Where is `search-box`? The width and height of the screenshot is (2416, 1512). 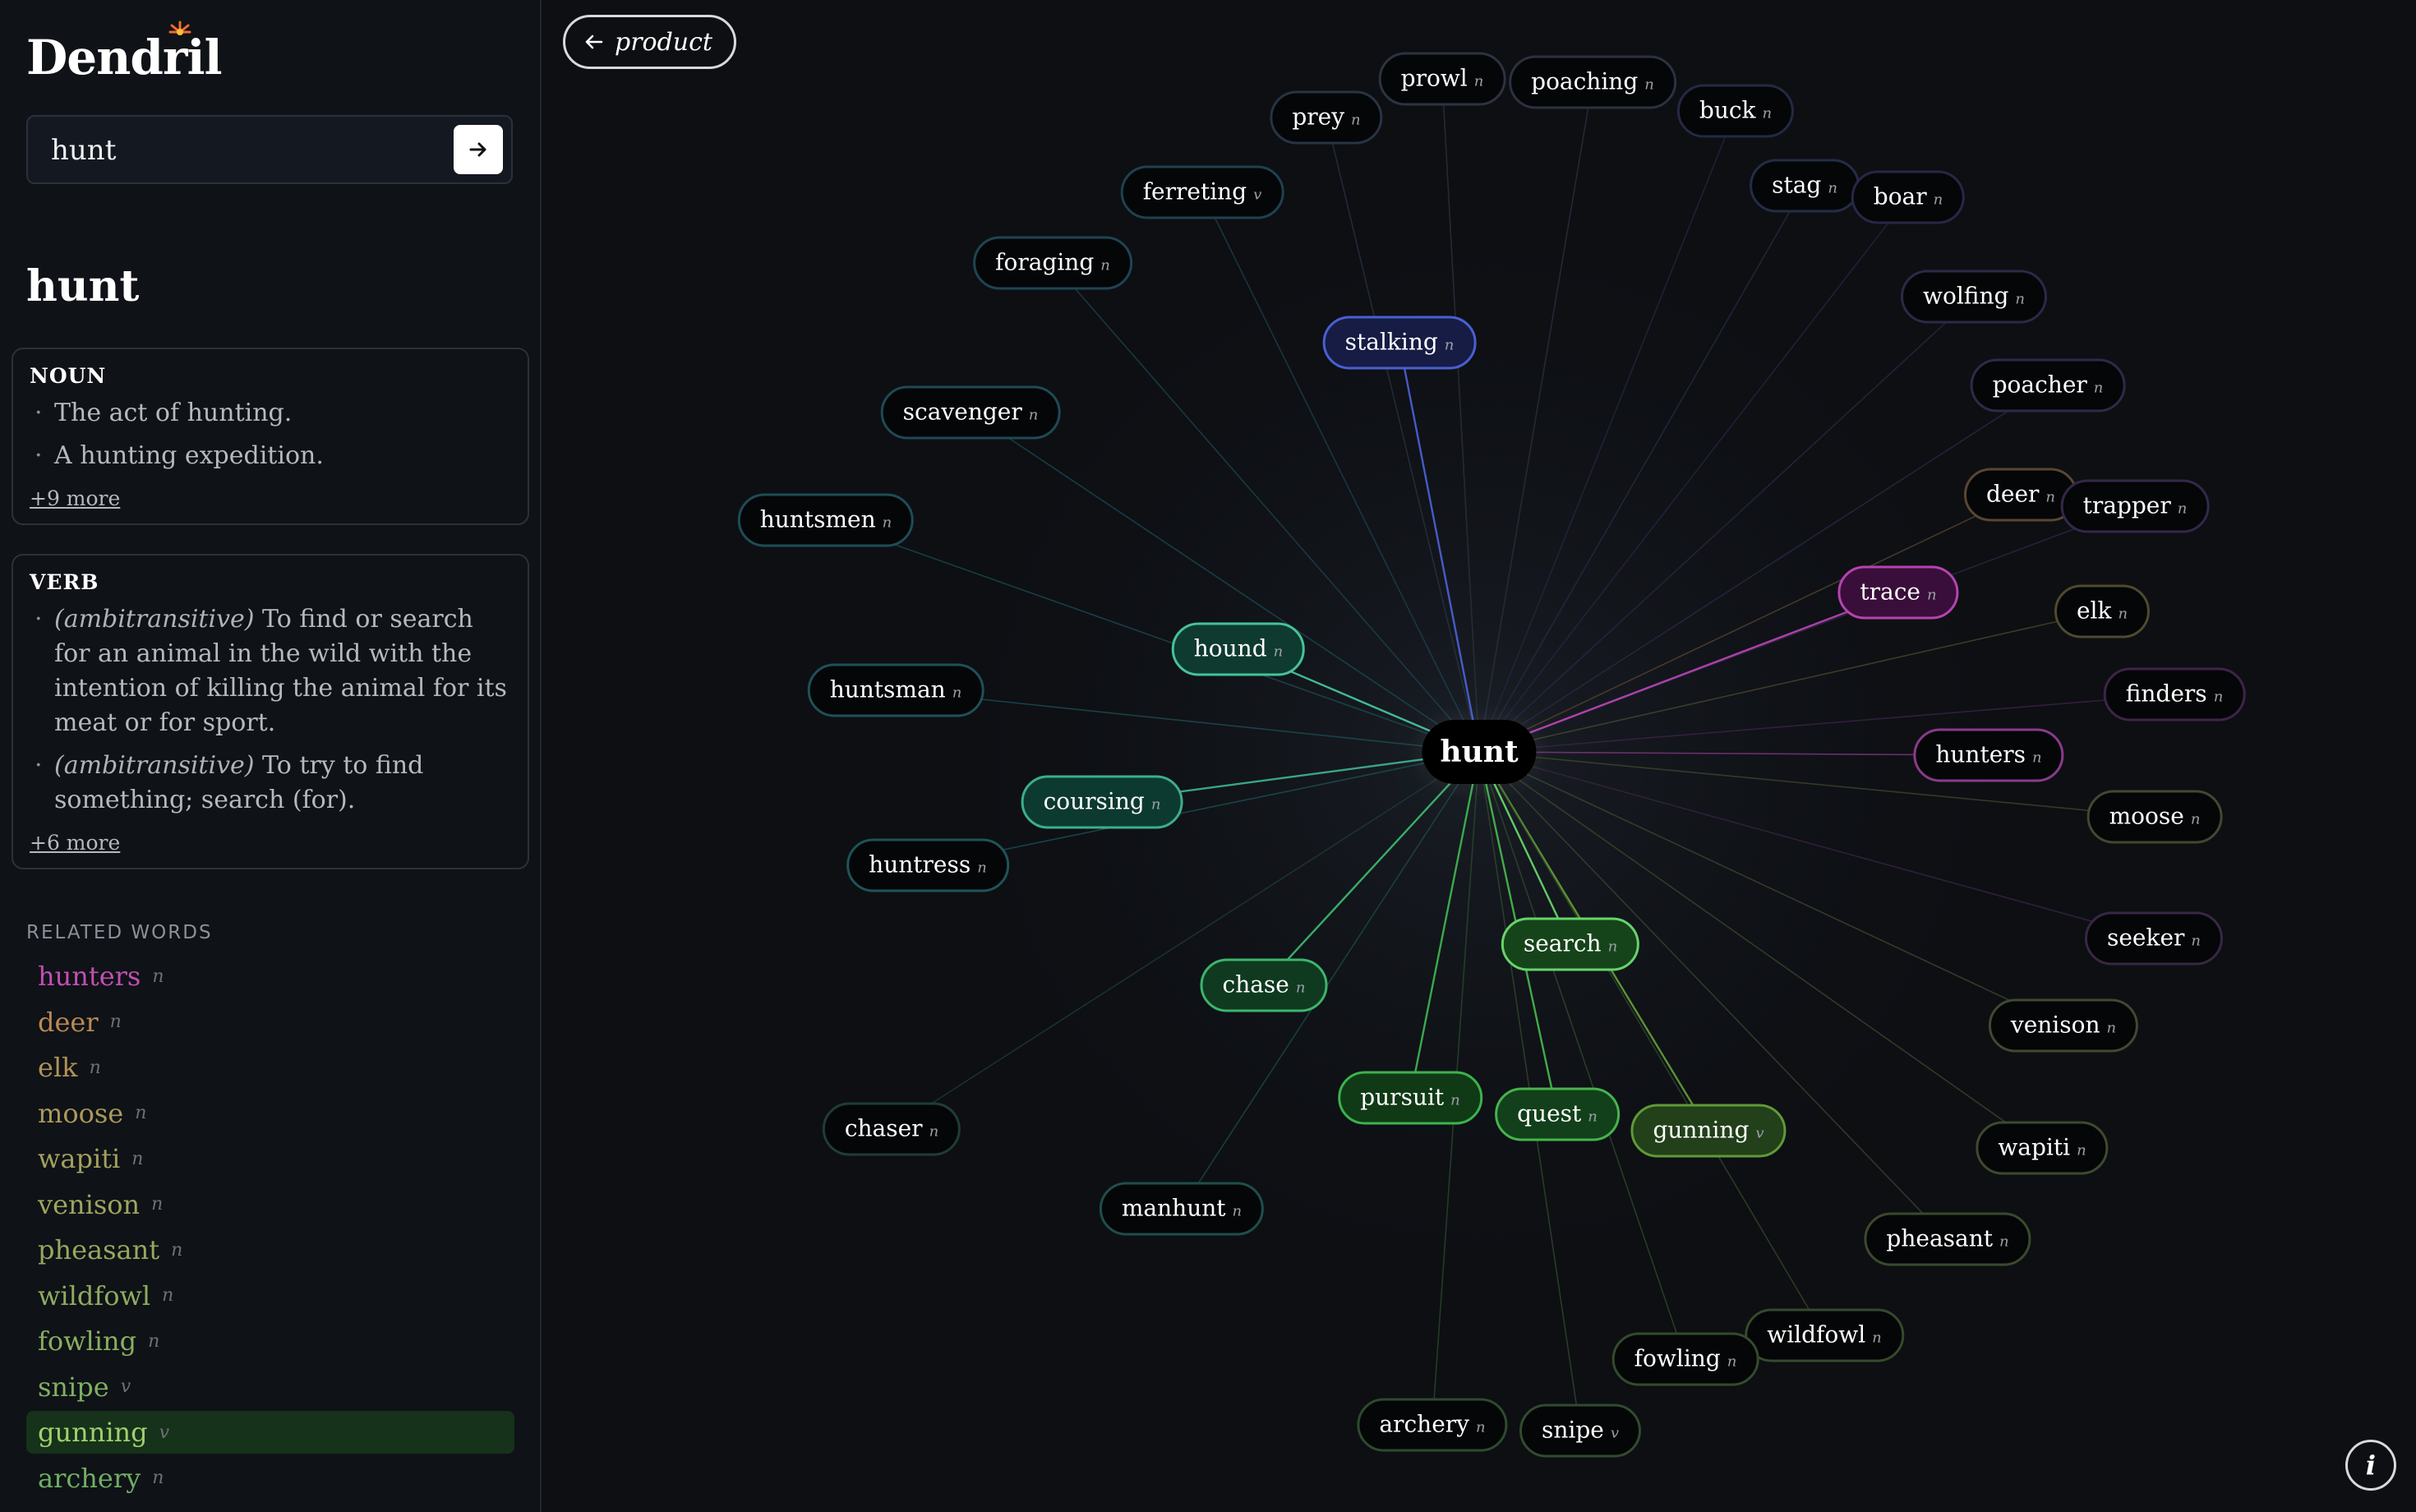
search-box is located at coordinates (269, 149).